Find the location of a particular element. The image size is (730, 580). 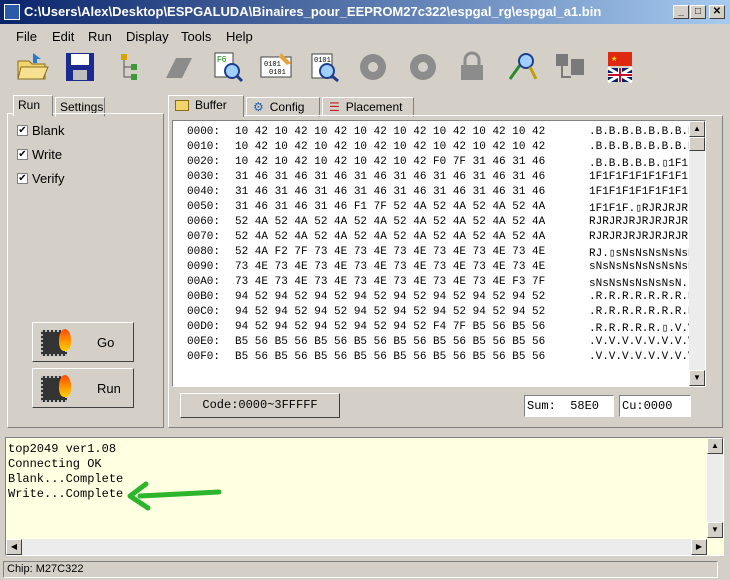

code-range-button: Code:0000~3FFFFF is located at coordinates (260, 405).